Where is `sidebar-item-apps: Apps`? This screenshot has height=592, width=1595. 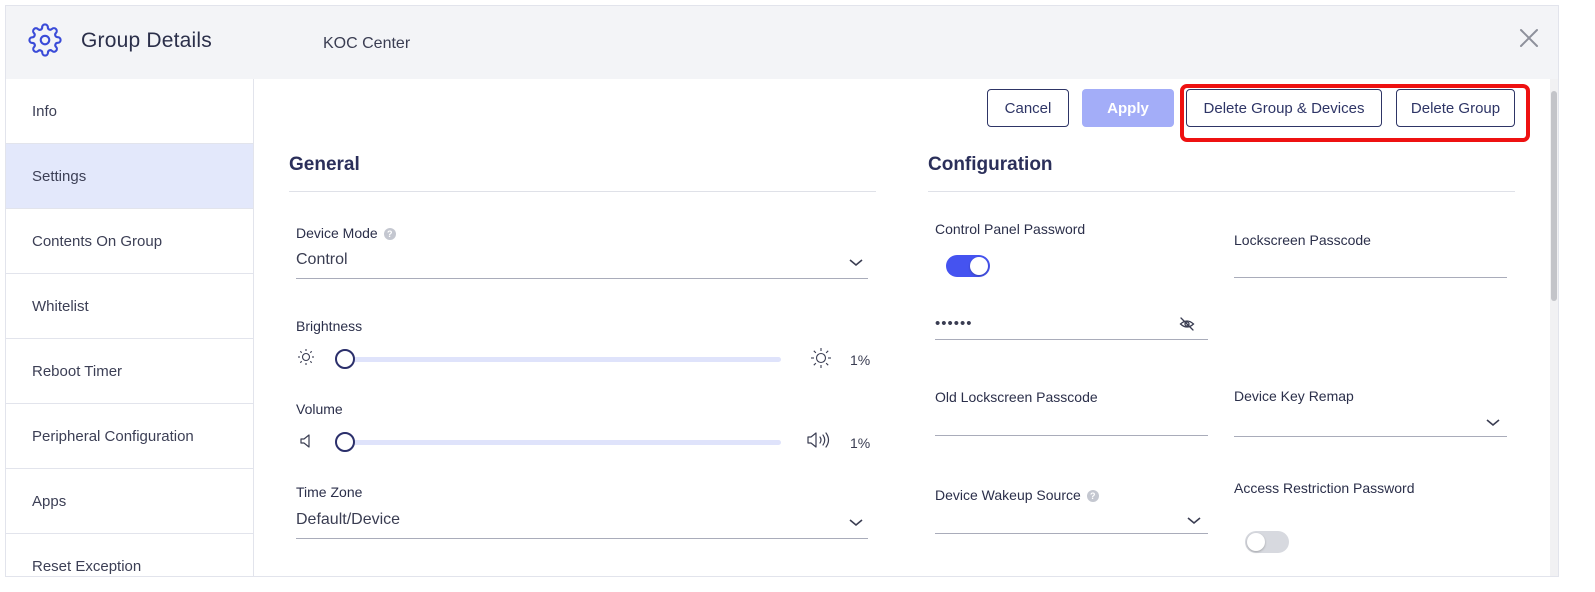
sidebar-item-apps: Apps is located at coordinates (129, 501).